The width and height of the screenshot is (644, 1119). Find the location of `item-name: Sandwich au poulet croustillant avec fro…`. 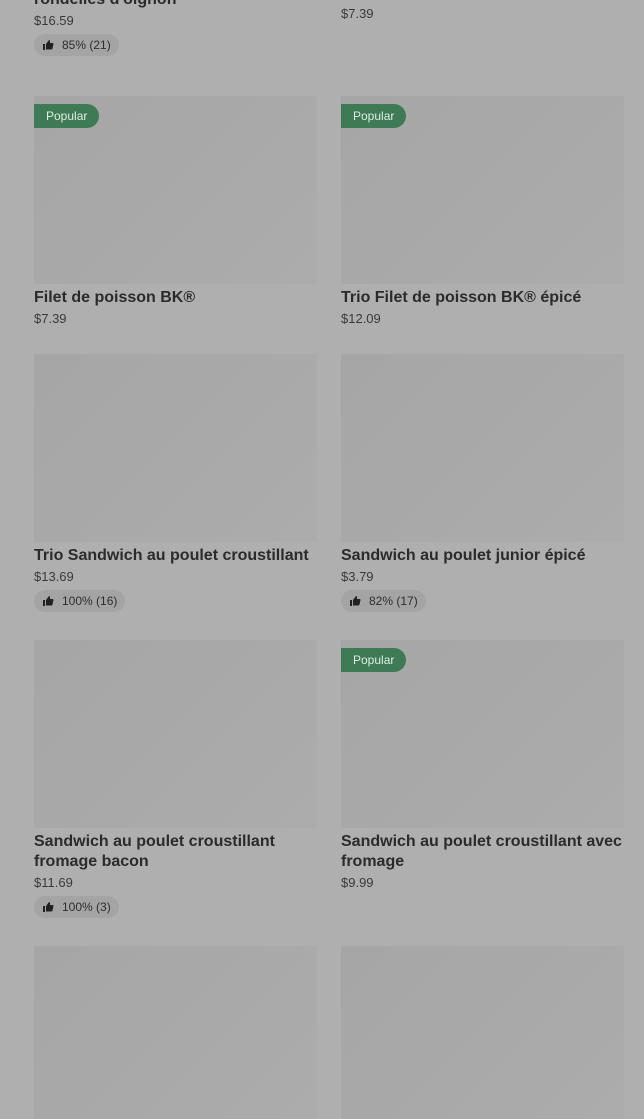

item-name: Sandwich au poulet croustillant avec fro… is located at coordinates (481, 851).